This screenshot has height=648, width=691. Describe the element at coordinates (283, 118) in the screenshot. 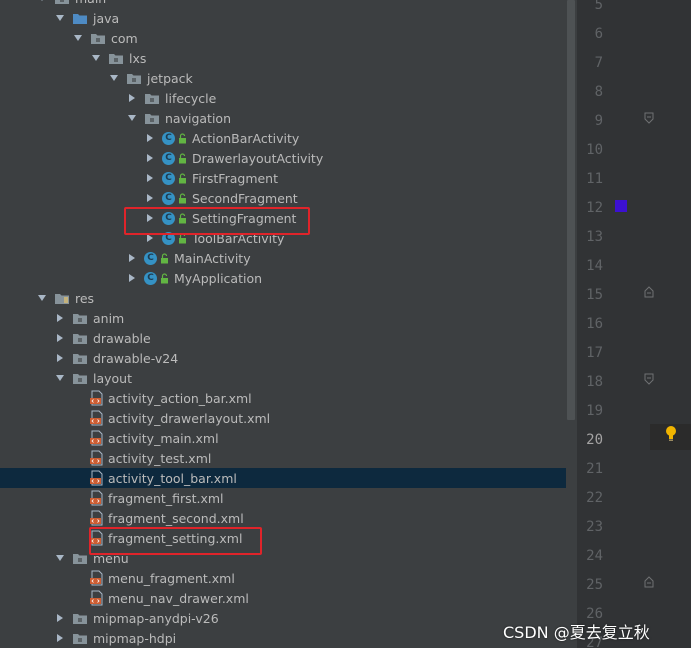

I see `folder-row: navigation` at that location.